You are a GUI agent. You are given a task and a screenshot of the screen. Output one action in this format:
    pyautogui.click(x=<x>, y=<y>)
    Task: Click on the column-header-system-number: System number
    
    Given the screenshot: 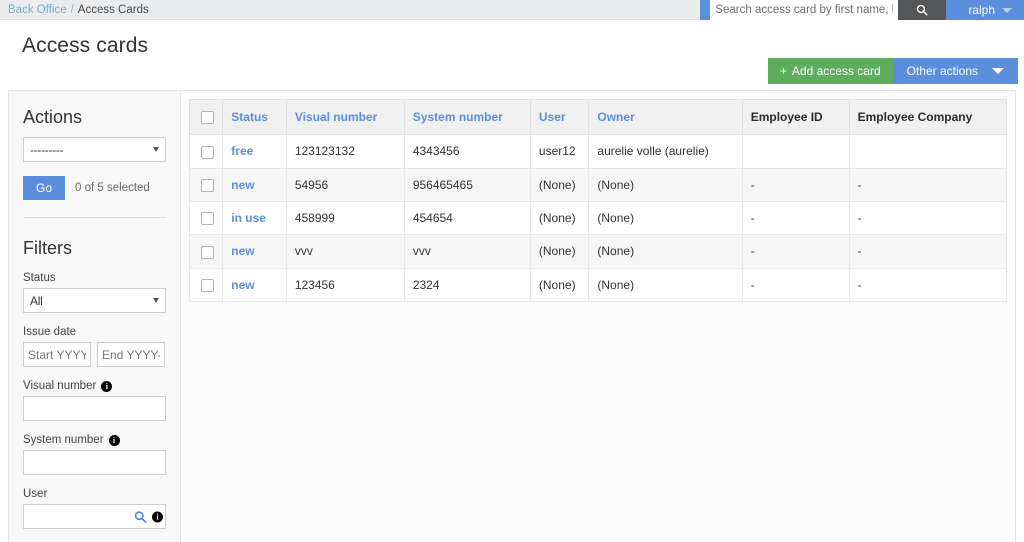 What is the action you would take?
    pyautogui.click(x=467, y=117)
    